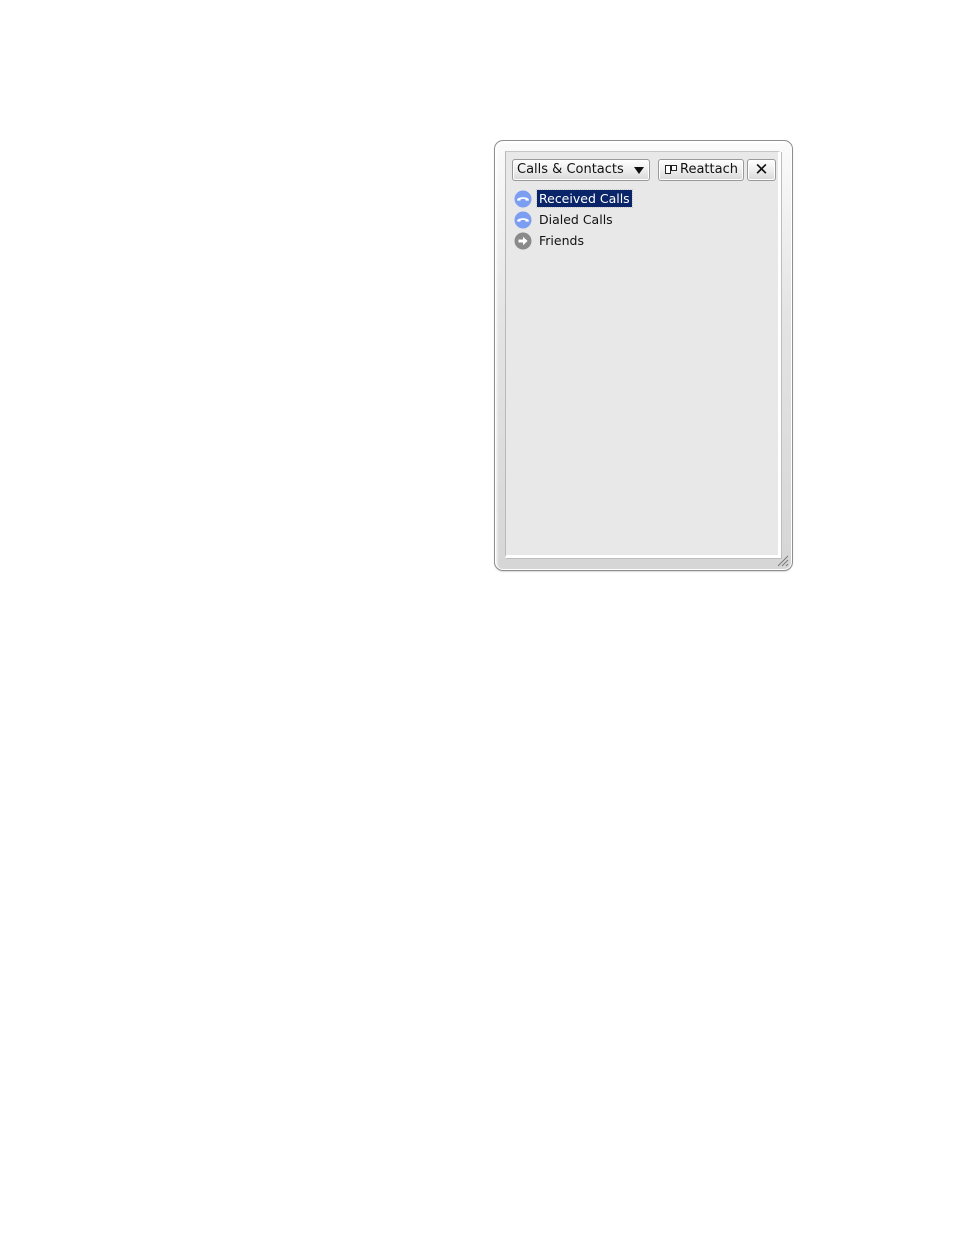 Image resolution: width=954 pixels, height=1235 pixels. I want to click on reattach-icon, so click(671, 169).